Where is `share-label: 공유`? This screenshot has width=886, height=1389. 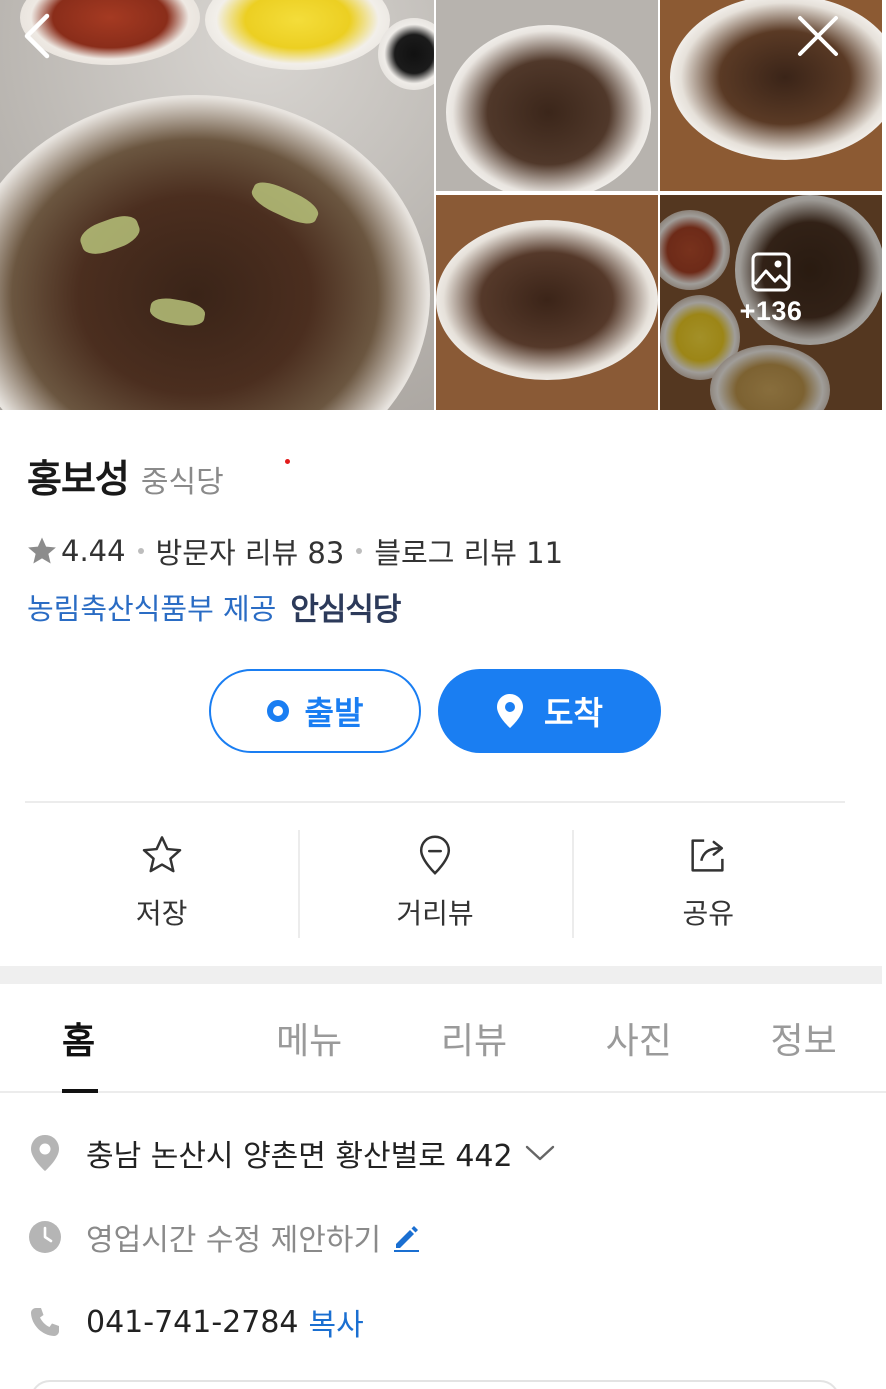 share-label: 공유 is located at coordinates (708, 913).